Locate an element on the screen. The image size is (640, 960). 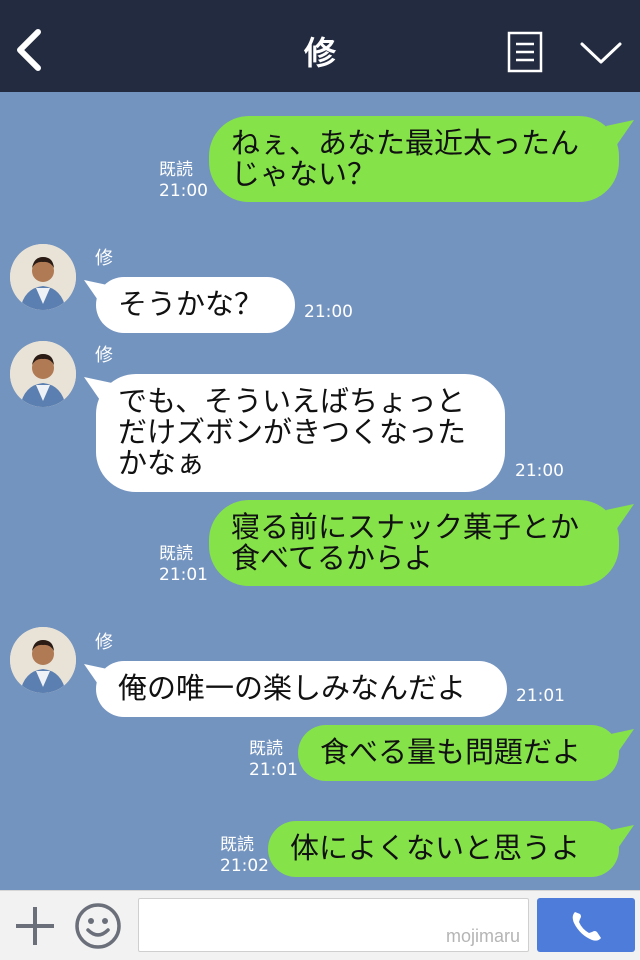
menu-button is located at coordinates (525, 52).